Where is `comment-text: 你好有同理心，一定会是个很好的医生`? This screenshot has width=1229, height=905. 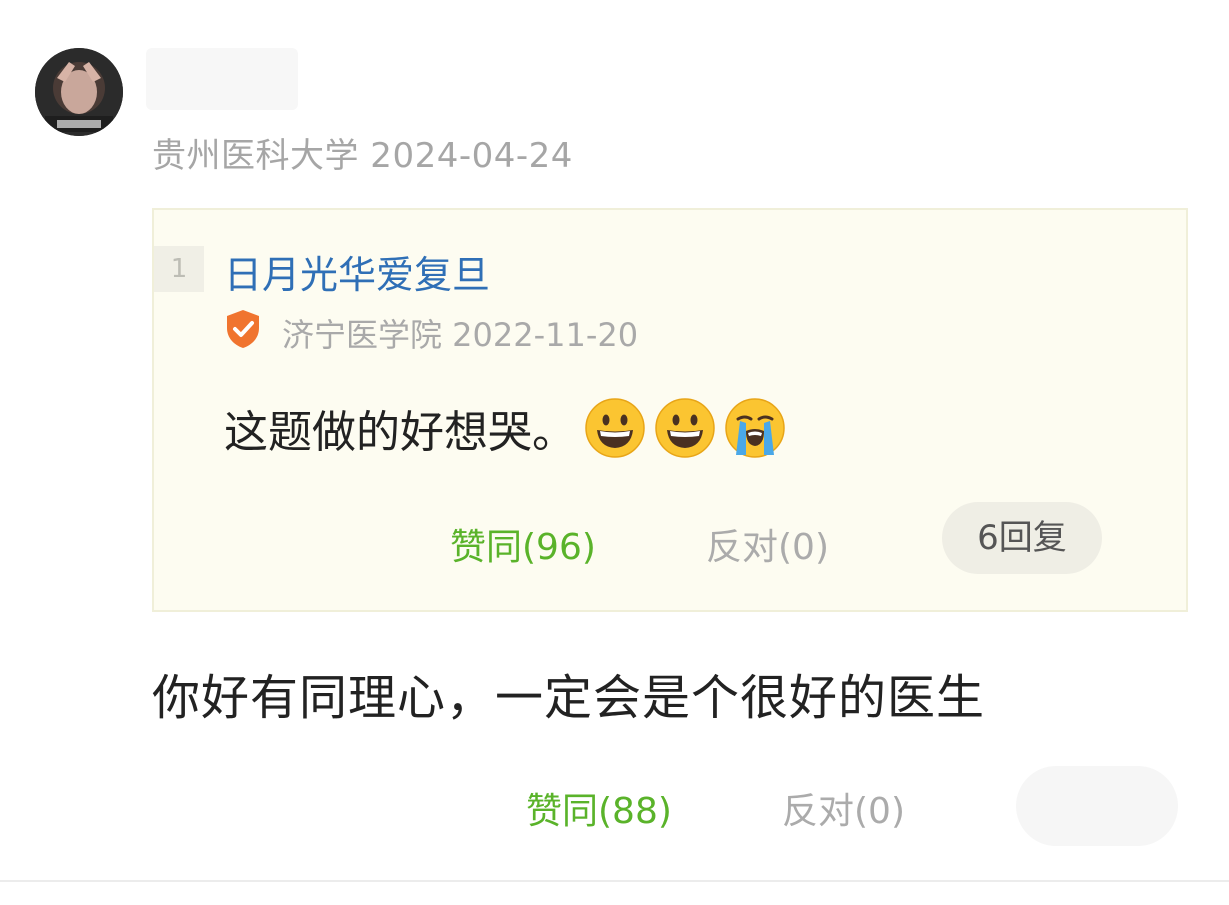
comment-text: 你好有同理心，一定会是个很好的医生 is located at coordinates (569, 698).